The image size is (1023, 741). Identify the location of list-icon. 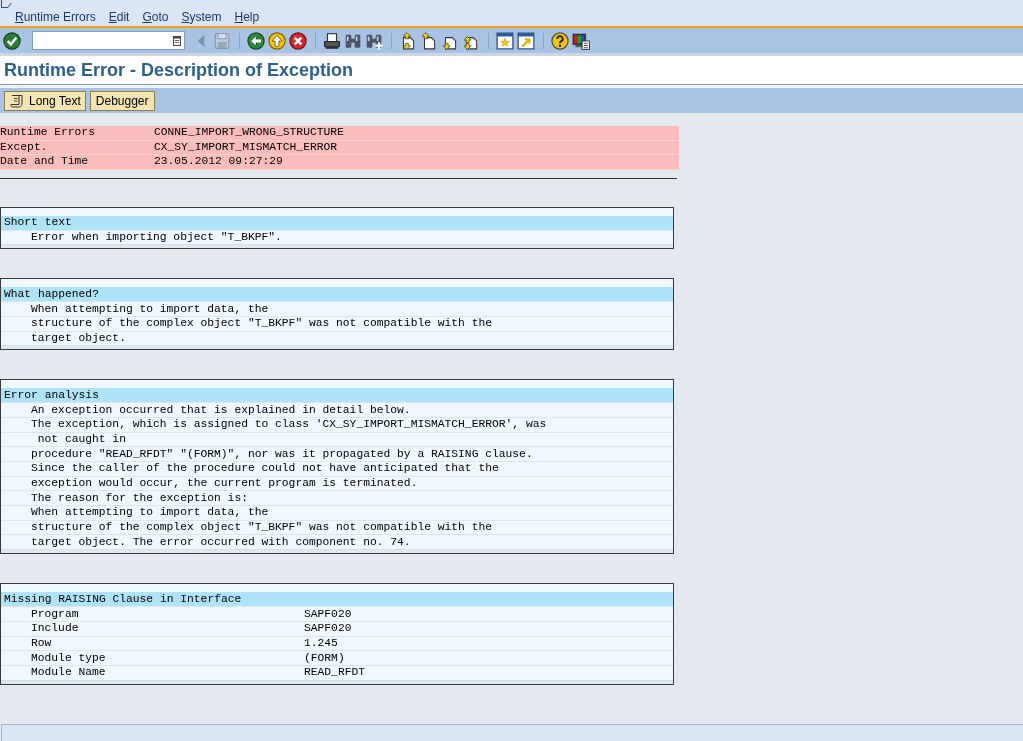
(177, 40).